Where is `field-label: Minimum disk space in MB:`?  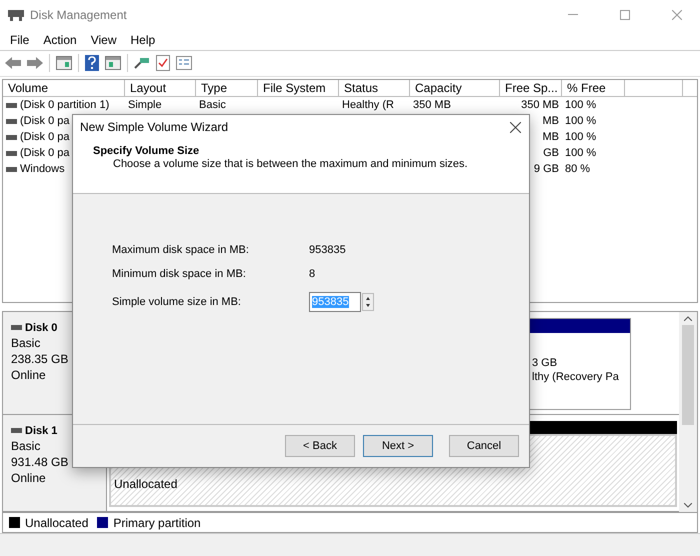
field-label: Minimum disk space in MB: is located at coordinates (179, 274).